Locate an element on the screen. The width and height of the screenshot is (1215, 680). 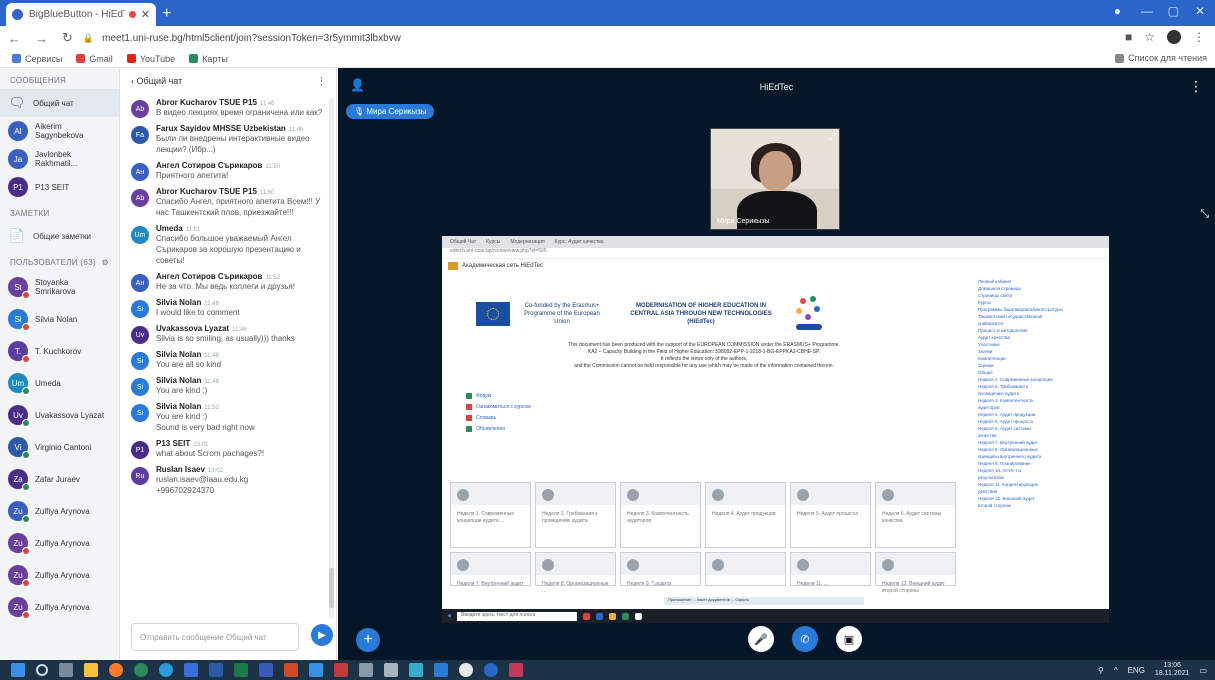
tool-icon is located at coordinates (366, 670).